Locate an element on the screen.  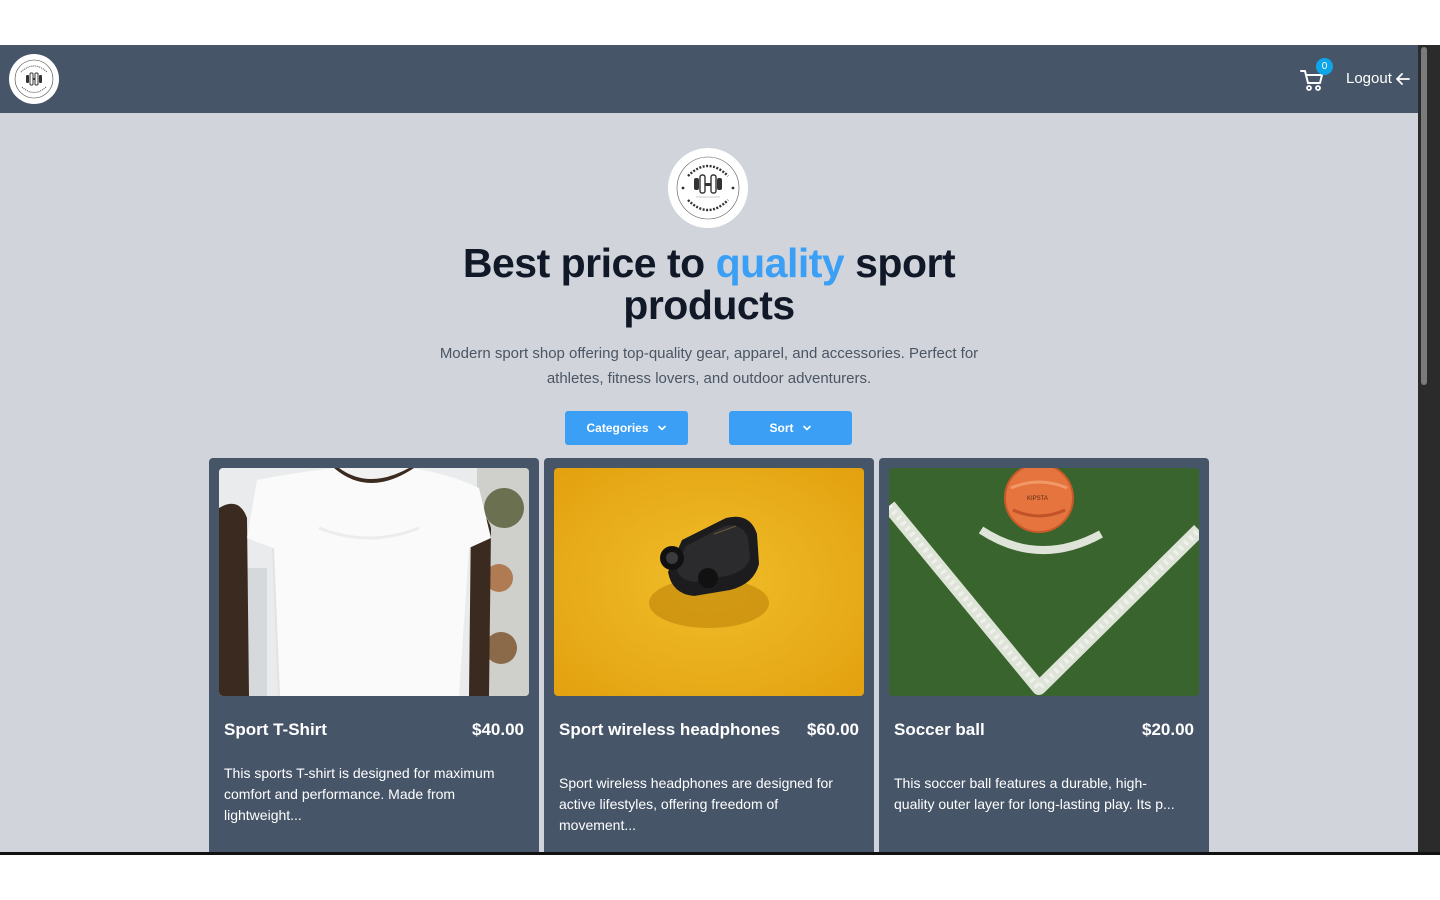
categories-label: Categories is located at coordinates (617, 428).